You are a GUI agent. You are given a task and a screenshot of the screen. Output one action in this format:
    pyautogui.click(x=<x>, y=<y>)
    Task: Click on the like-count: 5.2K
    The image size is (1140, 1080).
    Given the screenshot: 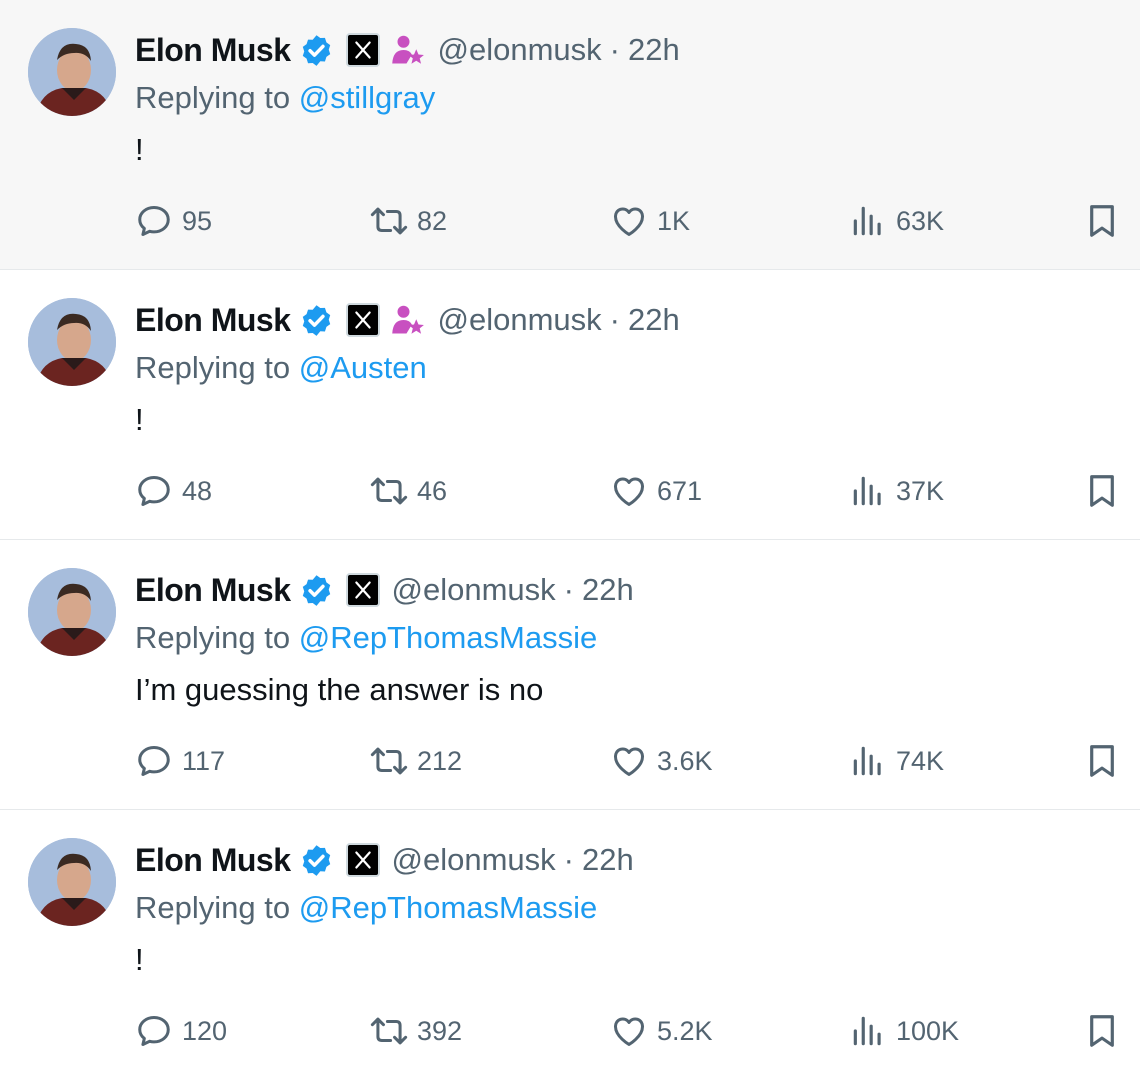 What is the action you would take?
    pyautogui.click(x=685, y=1030)
    